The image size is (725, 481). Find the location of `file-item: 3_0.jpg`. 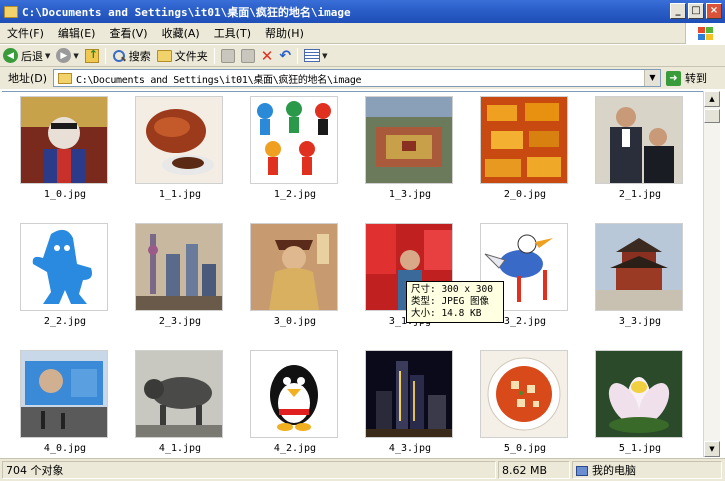

file-item: 3_0.jpg is located at coordinates (295, 278).